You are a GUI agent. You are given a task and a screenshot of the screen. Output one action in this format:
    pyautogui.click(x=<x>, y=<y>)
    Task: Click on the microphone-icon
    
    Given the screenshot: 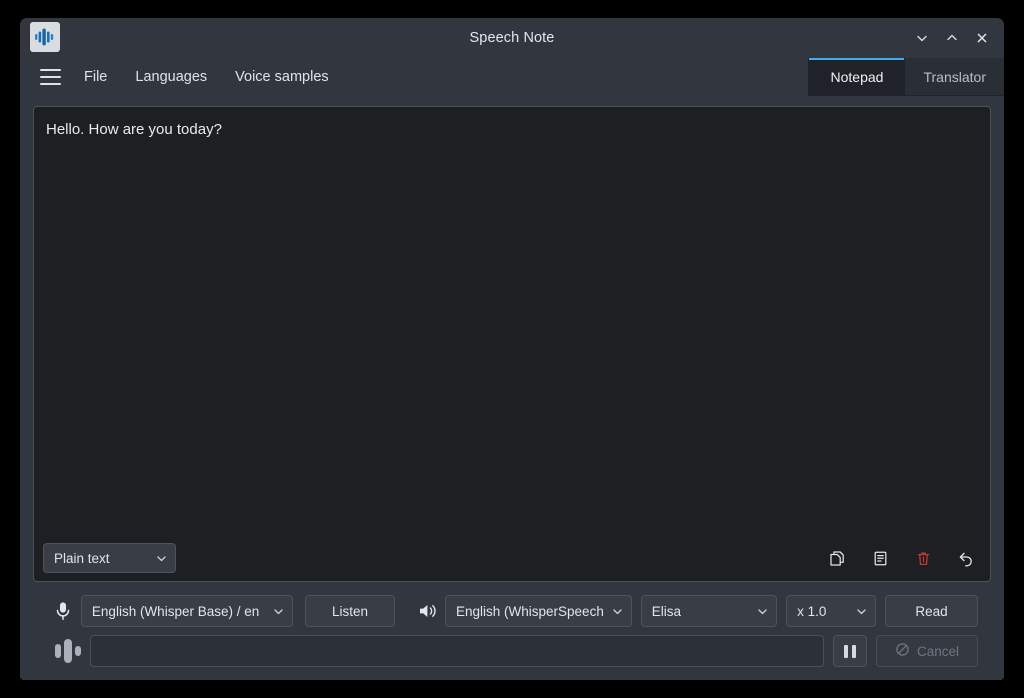 What is the action you would take?
    pyautogui.click(x=63, y=611)
    